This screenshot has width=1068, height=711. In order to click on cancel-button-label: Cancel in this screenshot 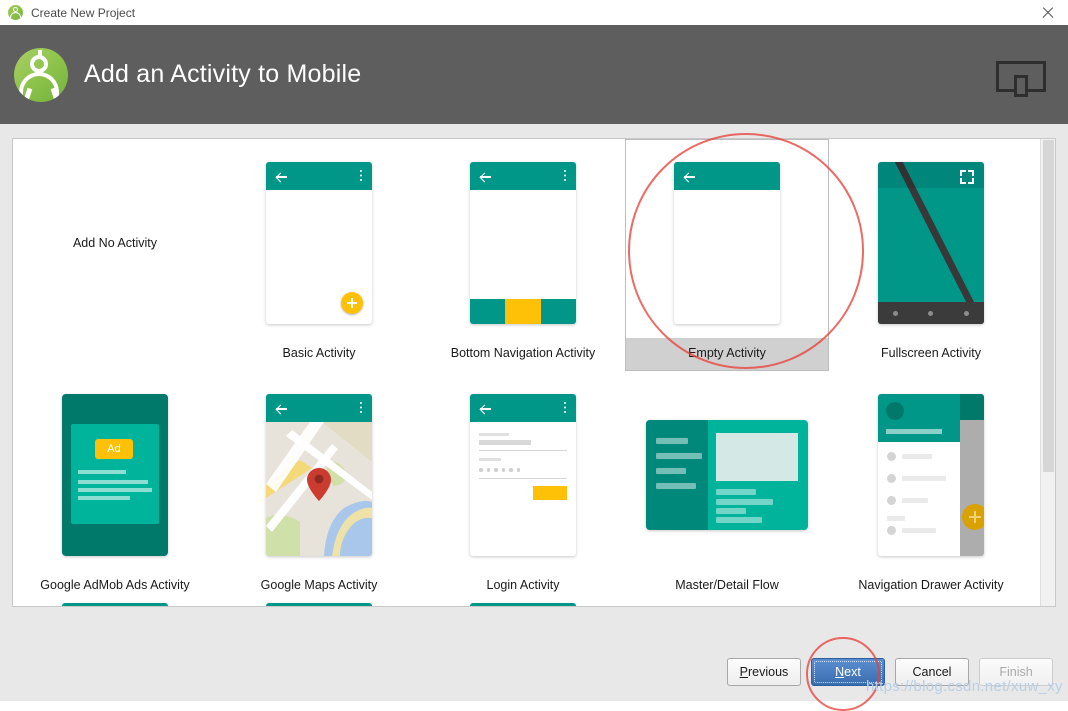, I will do `click(932, 672)`.